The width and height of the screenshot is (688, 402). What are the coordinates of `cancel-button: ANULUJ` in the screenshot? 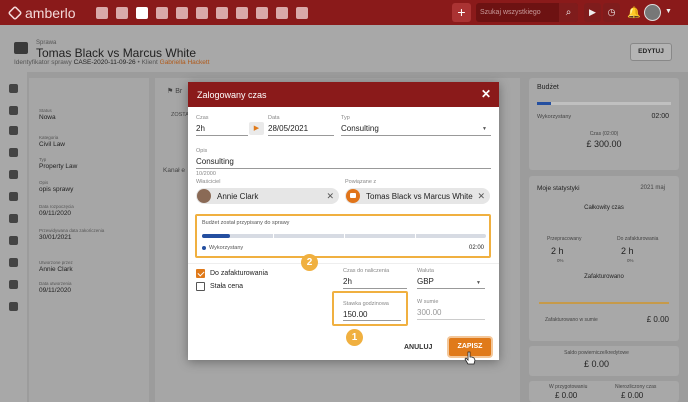 It's located at (418, 347).